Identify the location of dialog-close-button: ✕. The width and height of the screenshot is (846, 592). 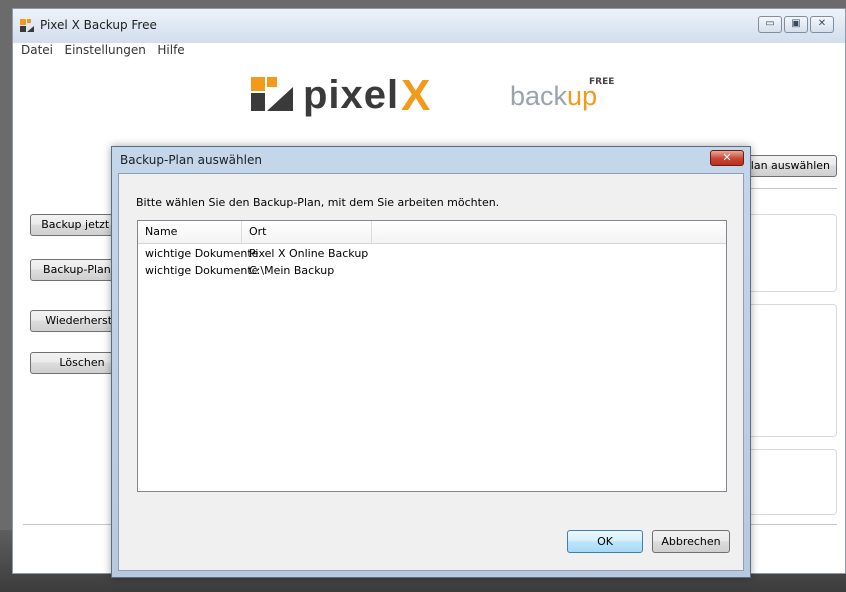
(727, 158).